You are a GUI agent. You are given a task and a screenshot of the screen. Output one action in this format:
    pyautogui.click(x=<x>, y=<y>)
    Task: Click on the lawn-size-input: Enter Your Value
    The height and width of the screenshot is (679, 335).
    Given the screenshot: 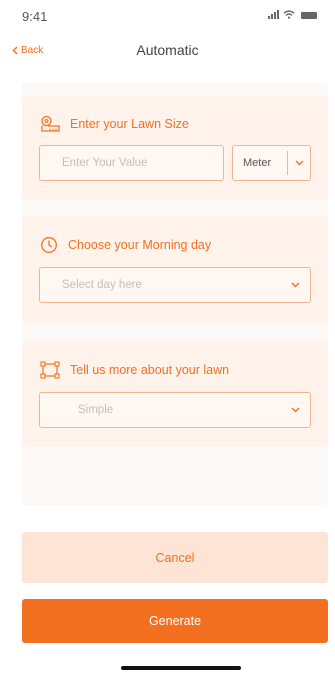 What is the action you would take?
    pyautogui.click(x=131, y=163)
    